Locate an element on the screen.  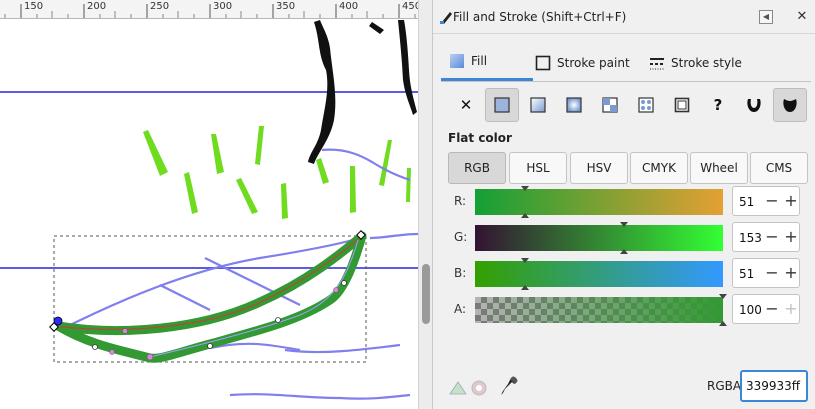
alpha-channel-row: A: 100 − + is located at coordinates (628, 310).